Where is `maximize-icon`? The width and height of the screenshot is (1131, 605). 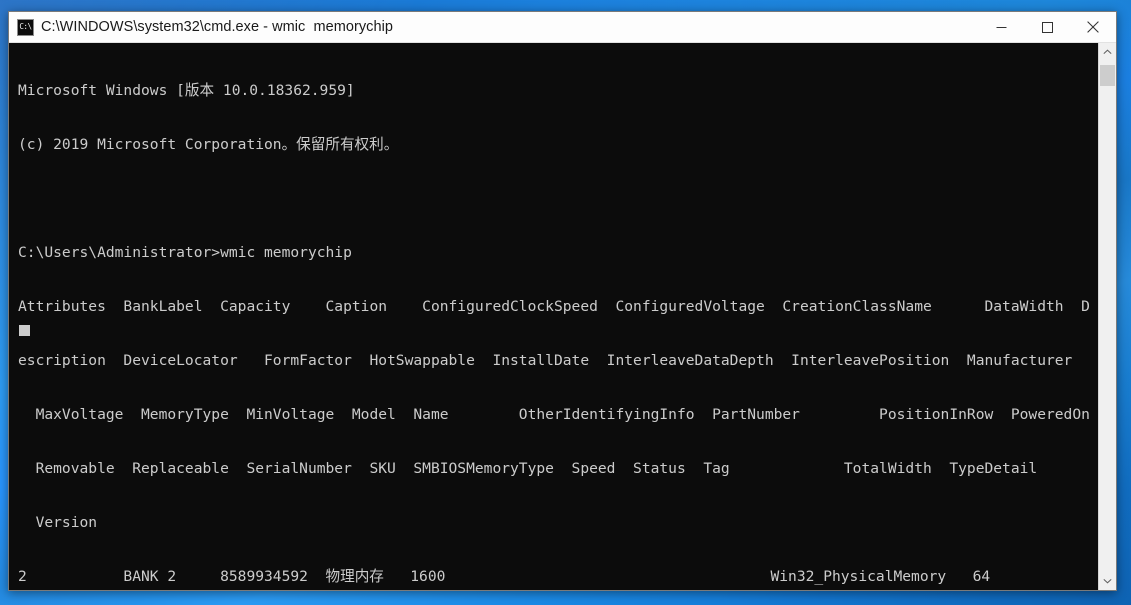
maximize-icon is located at coordinates (1047, 27).